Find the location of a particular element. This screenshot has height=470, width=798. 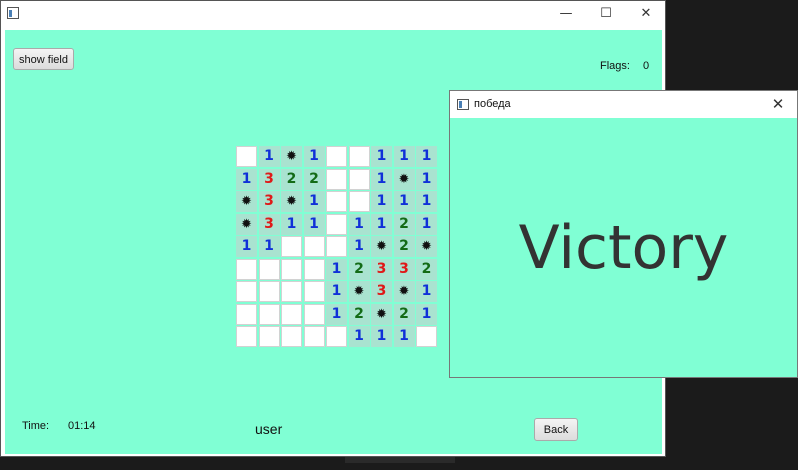

title-bar: — ☐ ✕ is located at coordinates (333, 14).